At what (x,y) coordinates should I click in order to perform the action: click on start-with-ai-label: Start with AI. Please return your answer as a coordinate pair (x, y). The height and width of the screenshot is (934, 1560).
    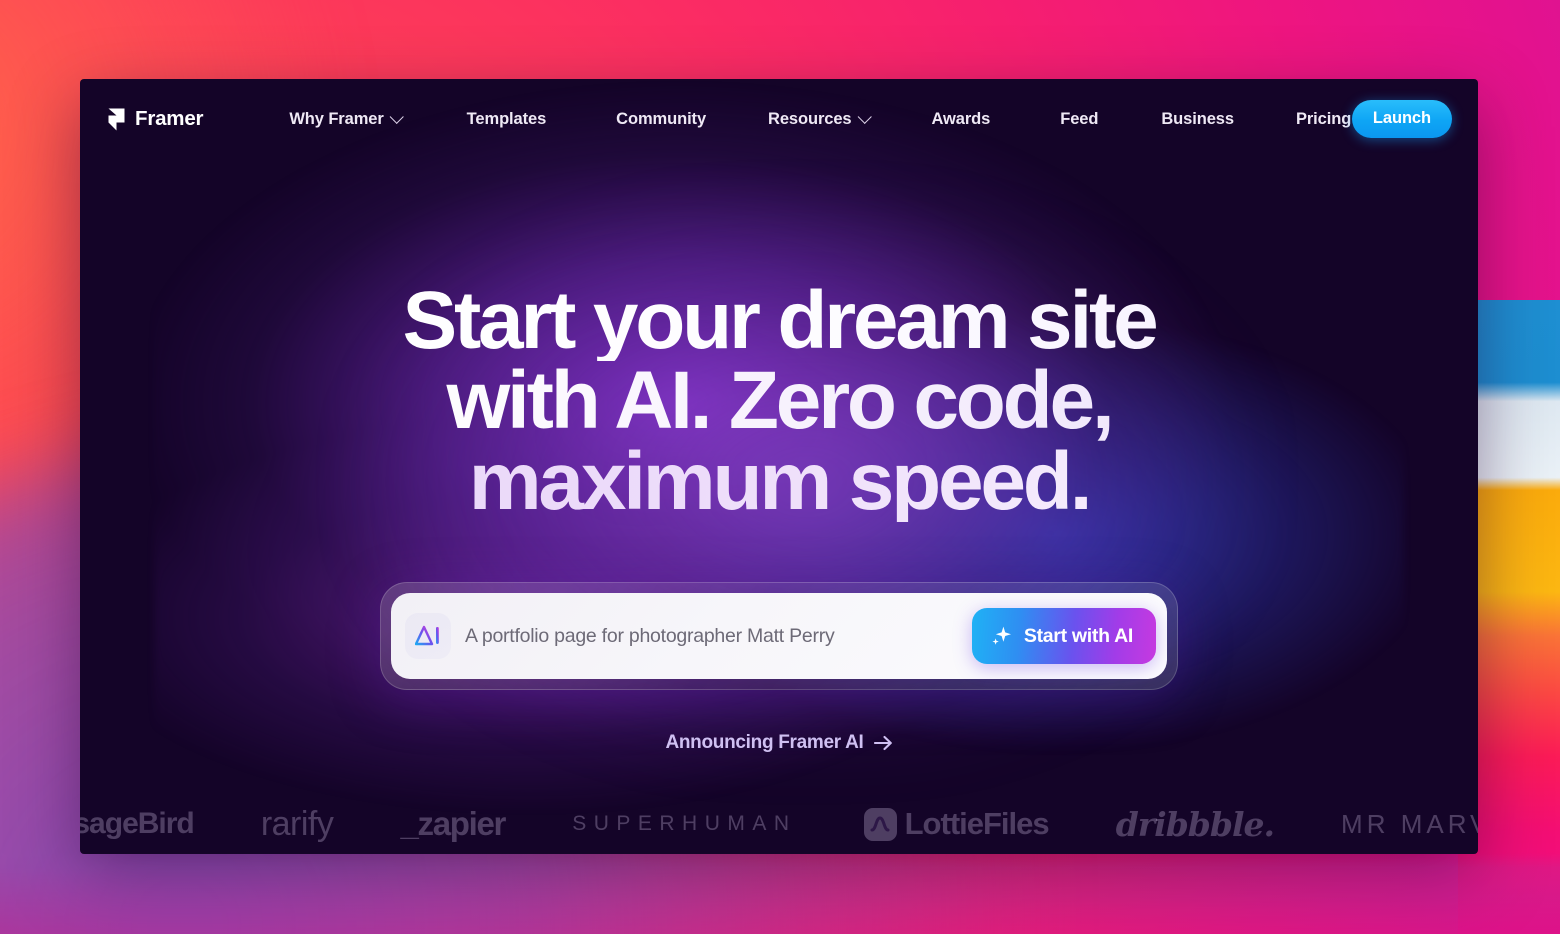
    Looking at the image, I should click on (1078, 635).